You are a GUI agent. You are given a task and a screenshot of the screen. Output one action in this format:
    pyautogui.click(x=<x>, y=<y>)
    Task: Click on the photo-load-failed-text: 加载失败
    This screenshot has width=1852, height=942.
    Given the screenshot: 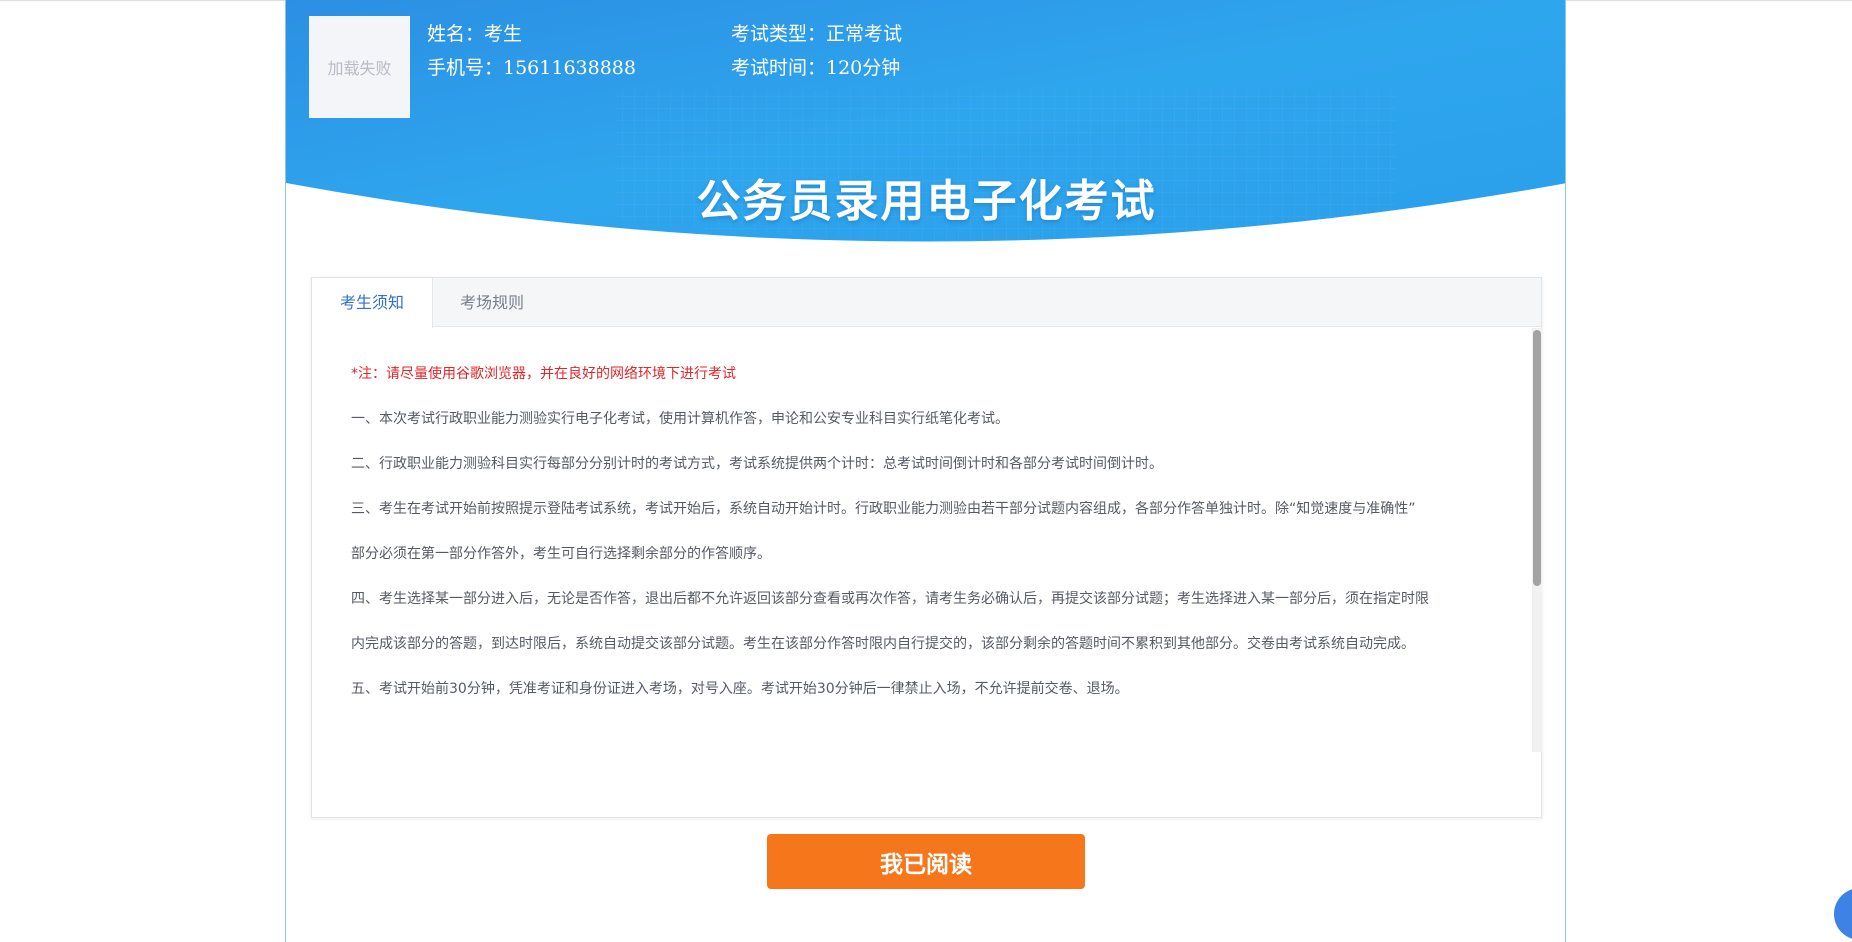 What is the action you would take?
    pyautogui.click(x=359, y=68)
    